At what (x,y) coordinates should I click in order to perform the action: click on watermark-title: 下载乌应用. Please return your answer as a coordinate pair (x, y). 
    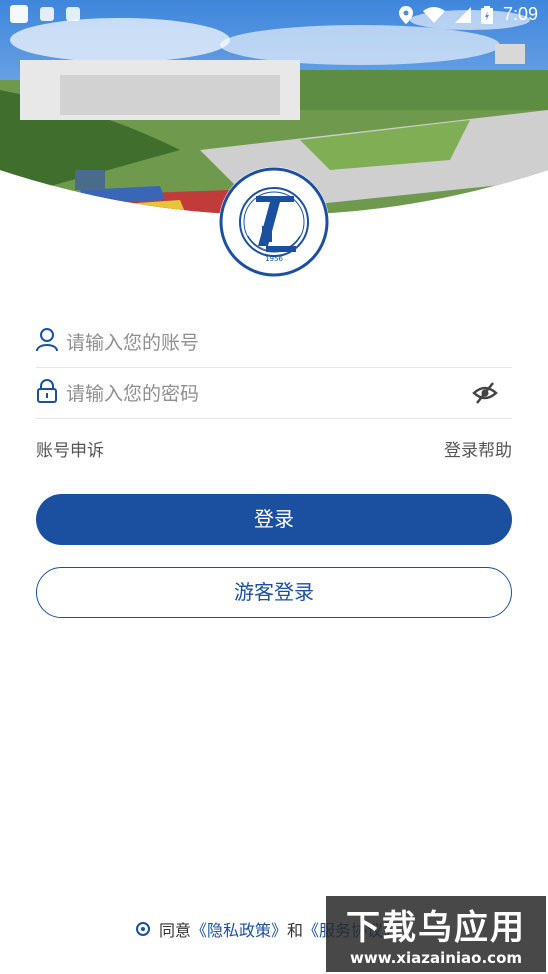
    Looking at the image, I should click on (436, 928).